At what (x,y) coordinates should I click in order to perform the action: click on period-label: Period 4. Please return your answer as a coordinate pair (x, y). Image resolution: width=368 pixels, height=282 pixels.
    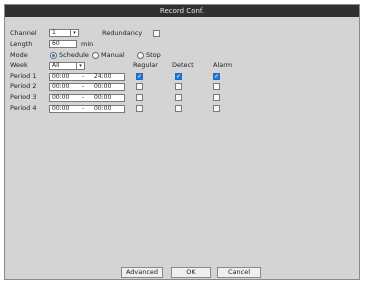
    Looking at the image, I should click on (23, 108).